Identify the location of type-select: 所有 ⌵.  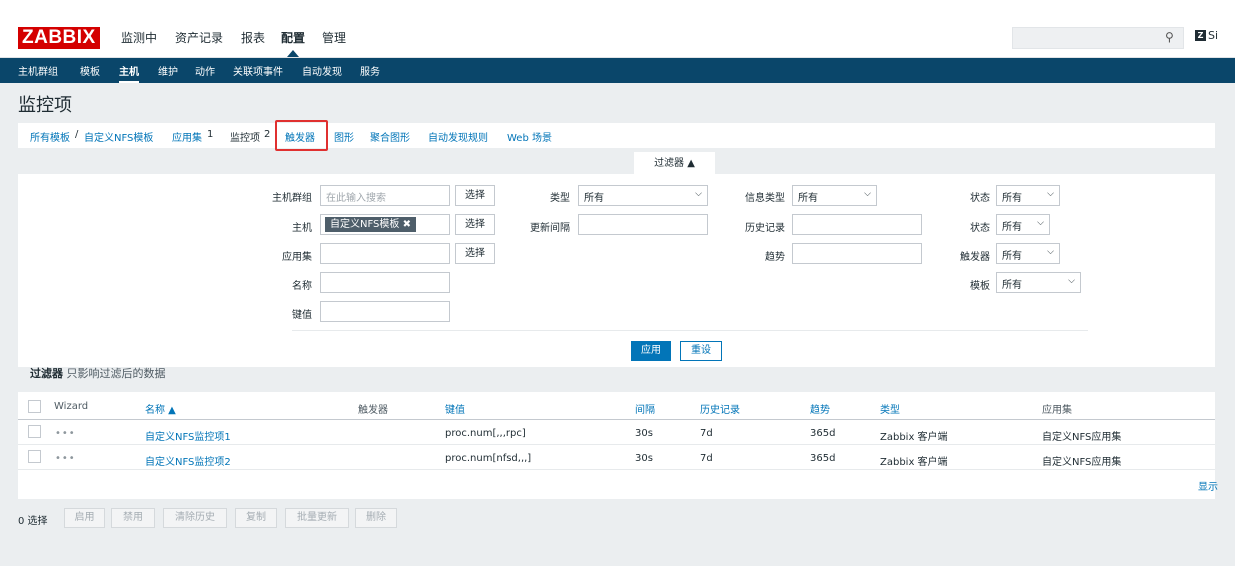
(643, 195).